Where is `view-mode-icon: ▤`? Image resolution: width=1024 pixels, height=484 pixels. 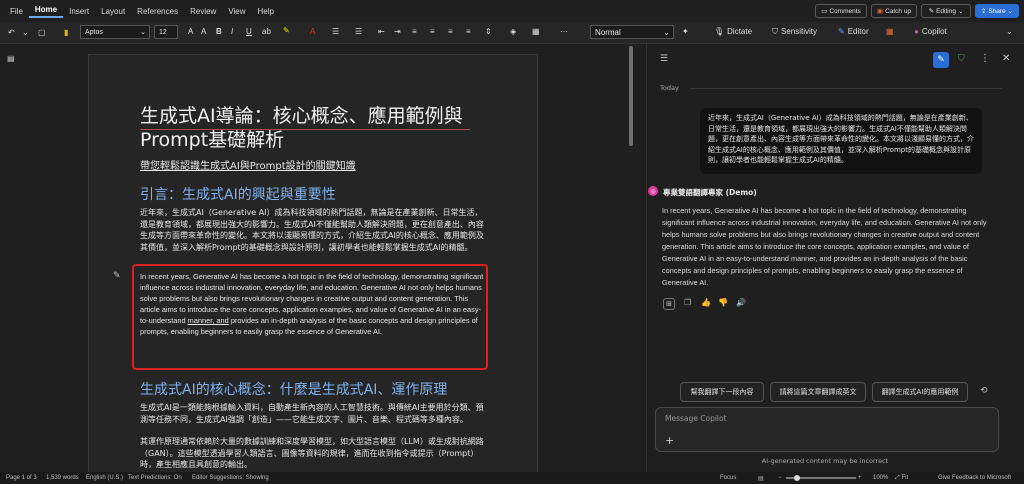
view-mode-icon: ▤ is located at coordinates (761, 478).